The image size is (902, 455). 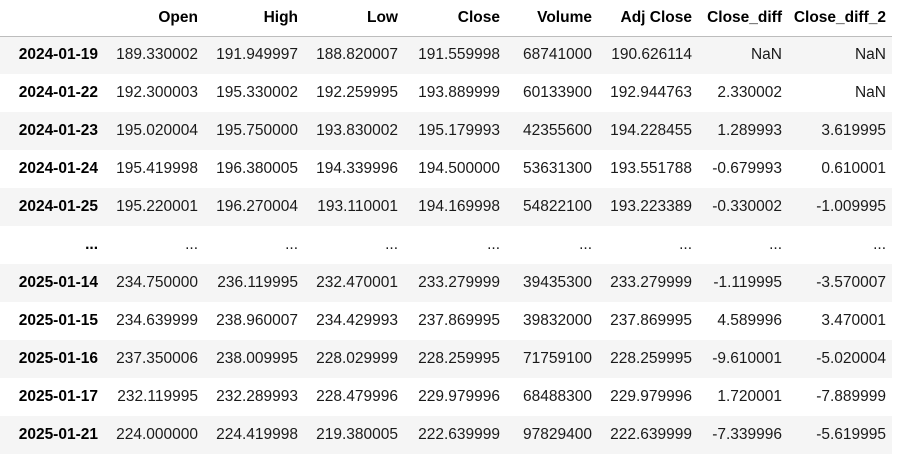 I want to click on row-index: 2025-01-17, so click(x=58, y=396).